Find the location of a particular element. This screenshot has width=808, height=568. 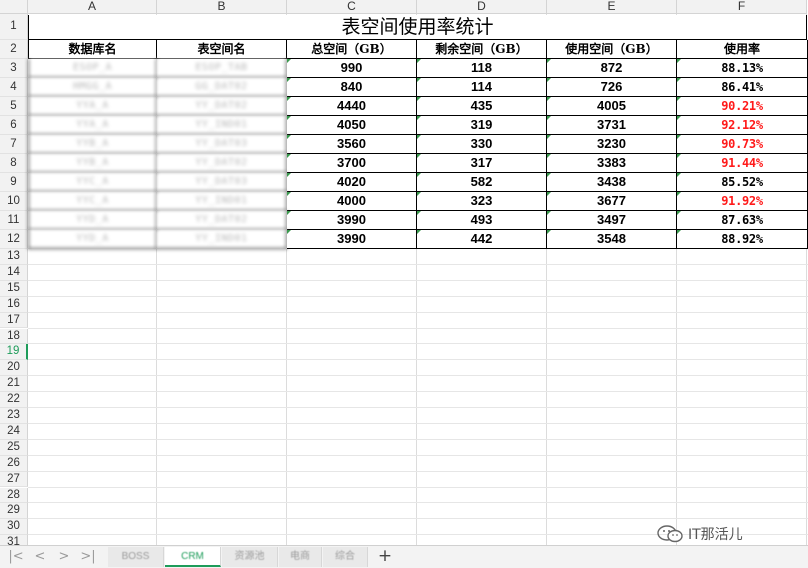

cell-usage-rate: 91.44% is located at coordinates (742, 163).